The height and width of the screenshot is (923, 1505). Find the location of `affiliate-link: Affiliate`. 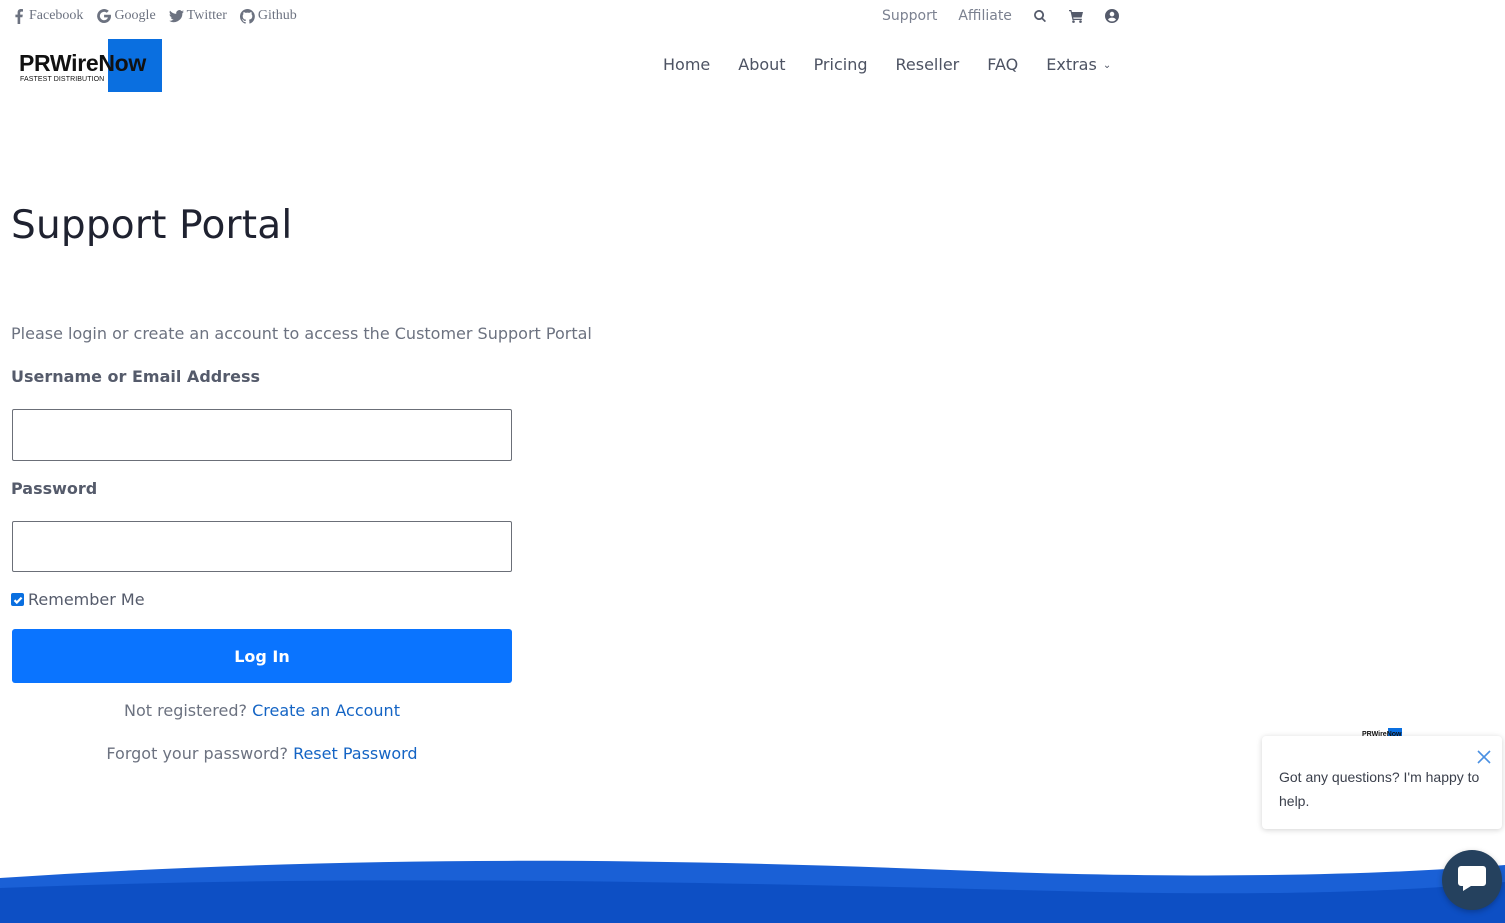

affiliate-link: Affiliate is located at coordinates (985, 16).